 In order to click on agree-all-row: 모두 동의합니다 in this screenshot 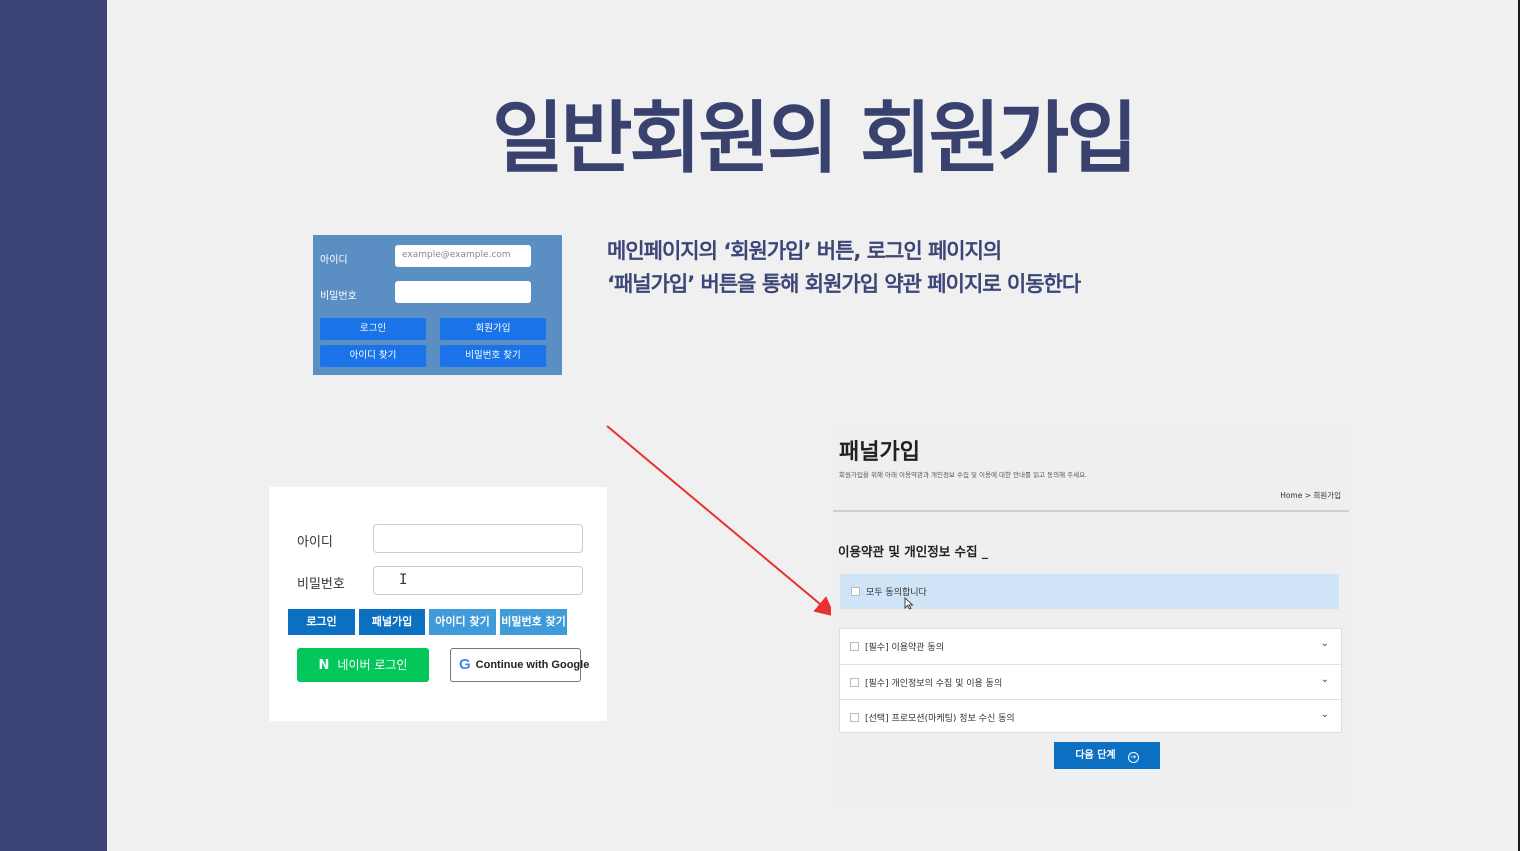, I will do `click(1089, 591)`.